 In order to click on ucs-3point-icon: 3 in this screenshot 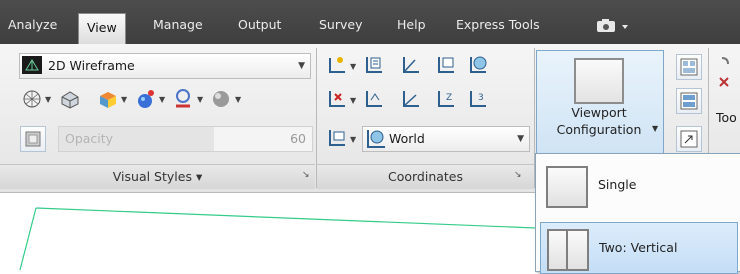, I will do `click(478, 99)`.